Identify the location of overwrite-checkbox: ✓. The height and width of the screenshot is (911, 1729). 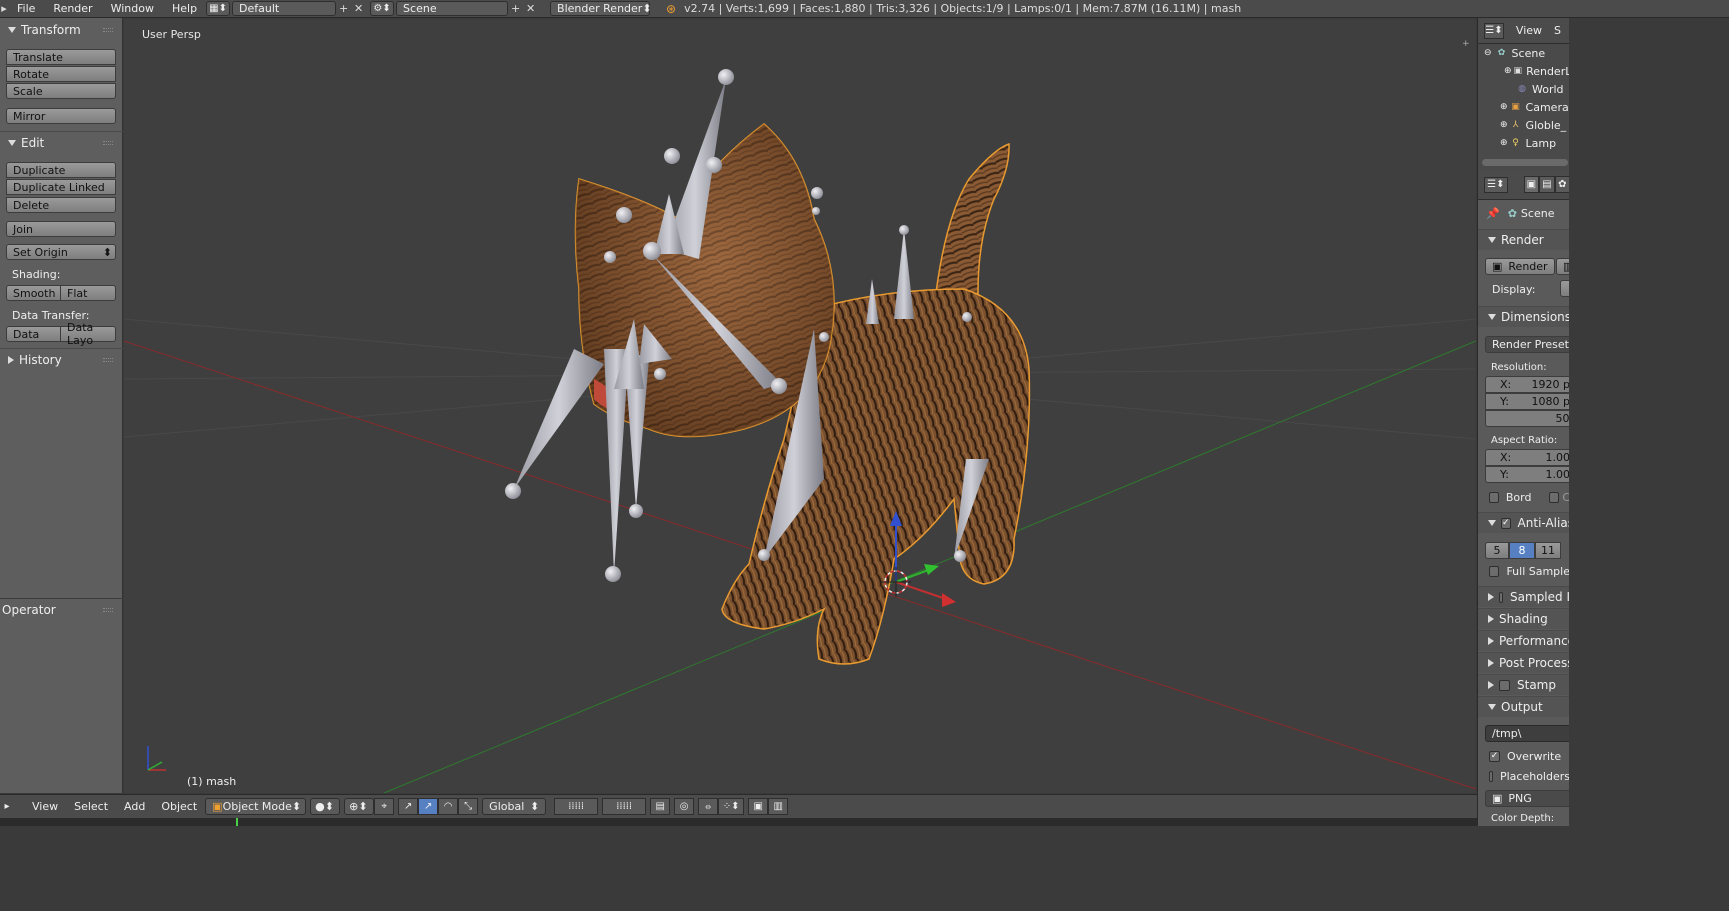
(1494, 756).